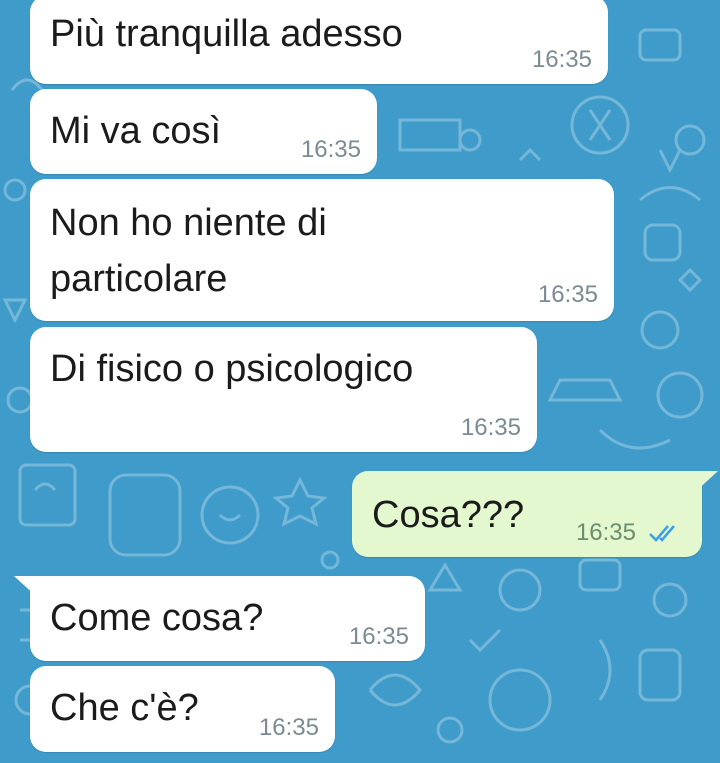 The image size is (720, 763). What do you see at coordinates (139, 279) in the screenshot?
I see `message-text-line-2: particolare` at bounding box center [139, 279].